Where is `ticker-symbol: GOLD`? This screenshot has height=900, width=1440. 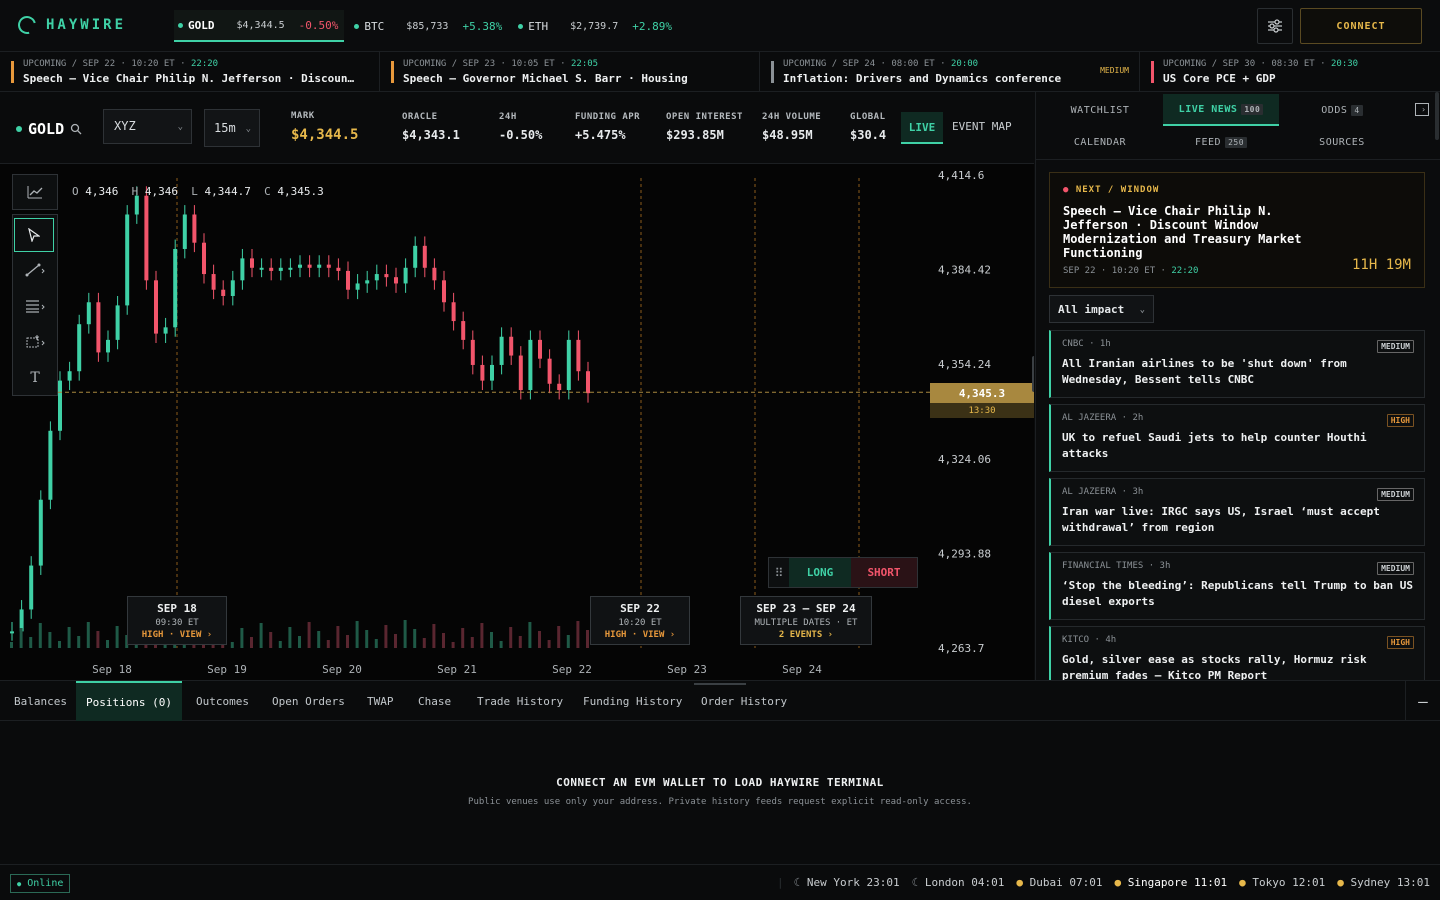
ticker-symbol: GOLD is located at coordinates (201, 25).